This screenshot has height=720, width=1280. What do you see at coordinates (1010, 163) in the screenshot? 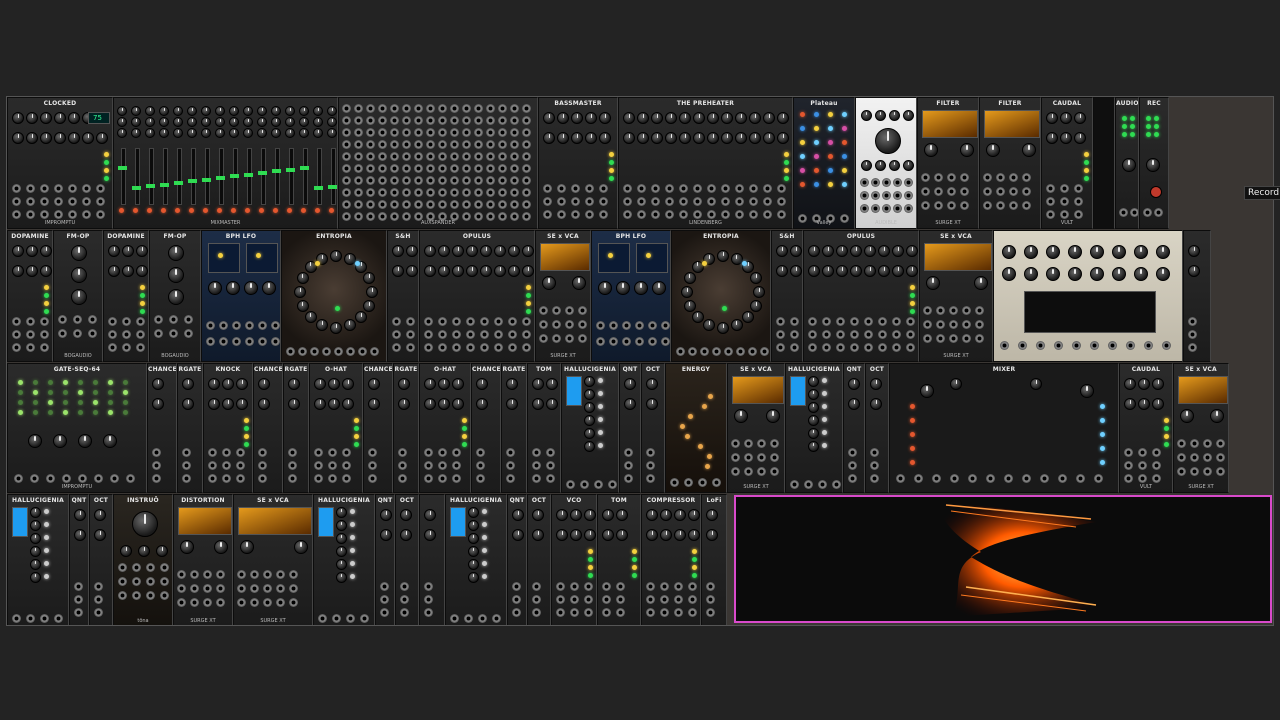
I see `module-filter2: FILTER` at bounding box center [1010, 163].